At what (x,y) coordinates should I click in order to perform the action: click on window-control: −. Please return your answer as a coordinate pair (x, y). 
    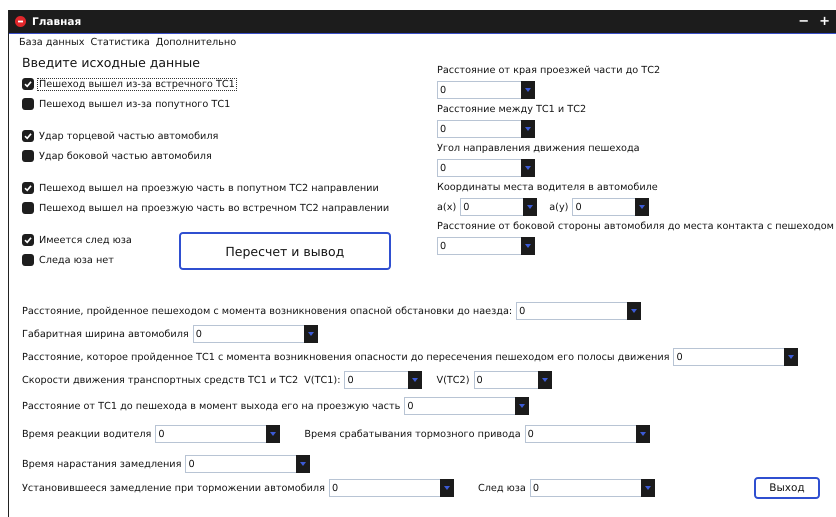
    Looking at the image, I should click on (804, 21).